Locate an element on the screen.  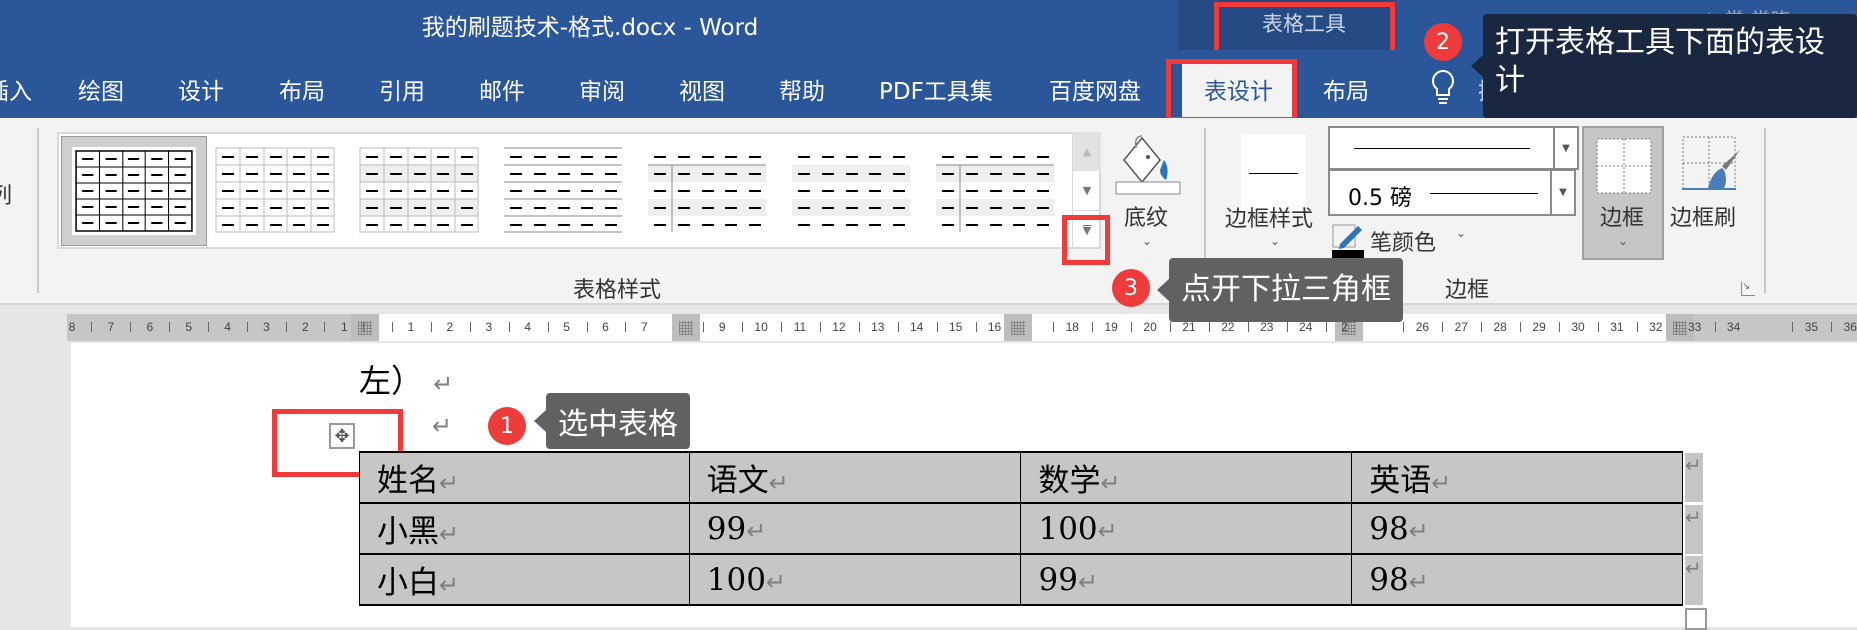
shading-chevron-icon: ⌄ is located at coordinates (1147, 241).